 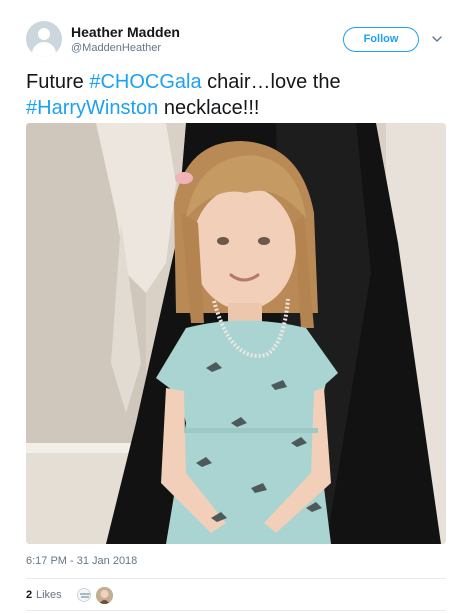 I want to click on tweet-text-part: Future, so click(x=58, y=82).